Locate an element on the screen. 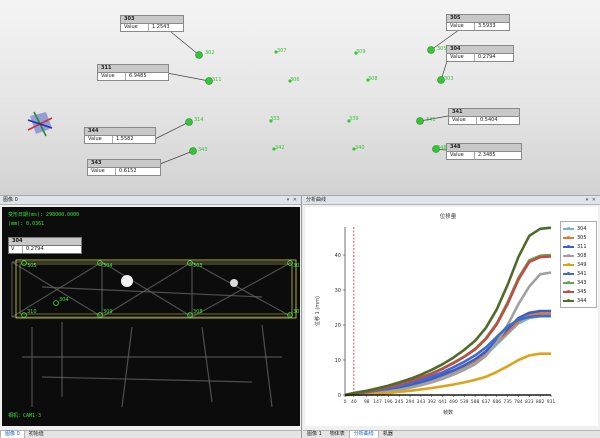 Image resolution: width=600 pixels, height=438 pixels. callout-305: 305 Value 3.5933 is located at coordinates (478, 22).